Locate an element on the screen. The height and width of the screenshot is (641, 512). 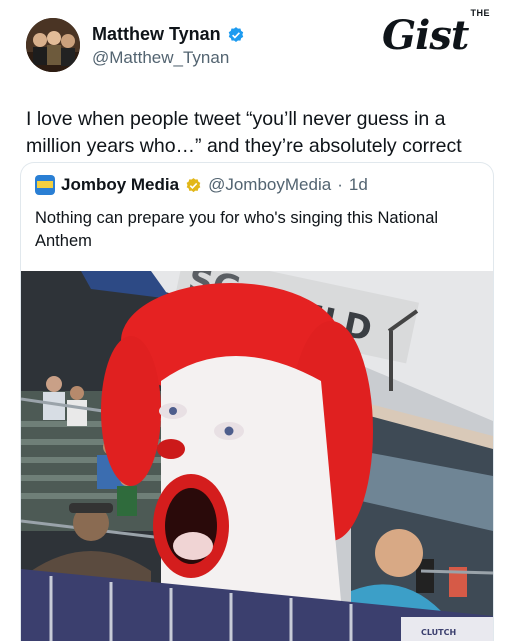
author-avatar is located at coordinates (53, 45).